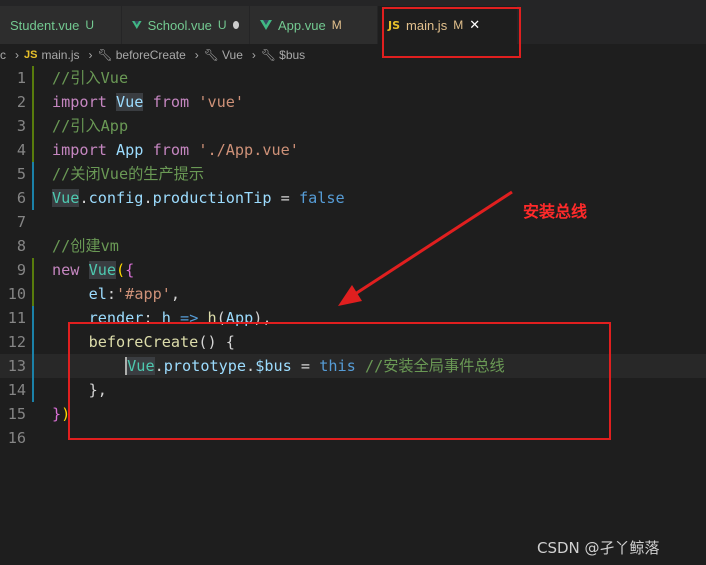 Image resolution: width=706 pixels, height=565 pixels. I want to click on watermark: CSDN @孑丫鲸落, so click(598, 548).